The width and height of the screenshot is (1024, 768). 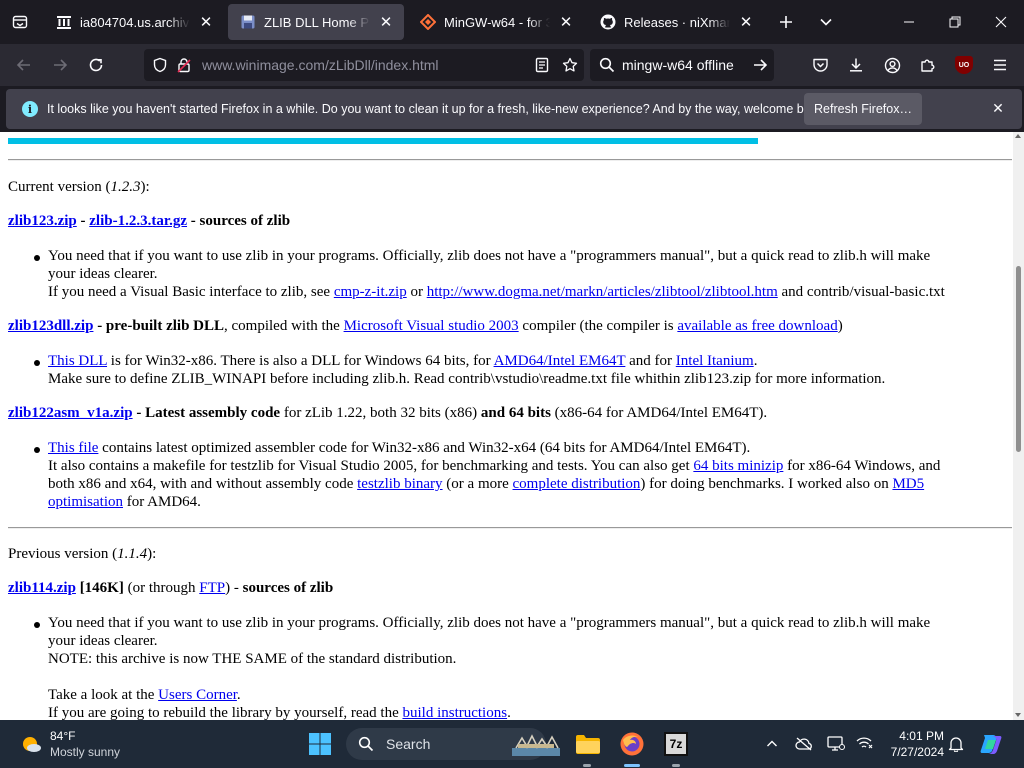 I want to click on this-file-link: This file, so click(x=73, y=448).